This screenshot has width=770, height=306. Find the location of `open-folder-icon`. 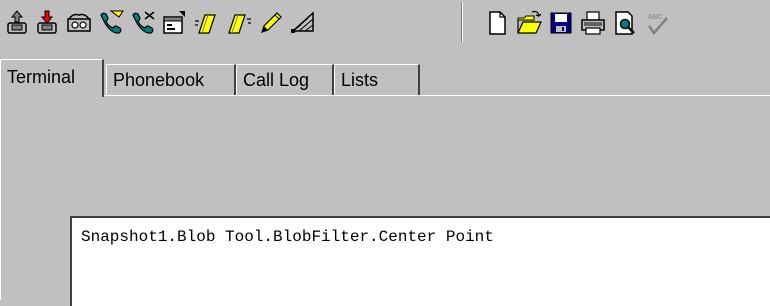

open-folder-icon is located at coordinates (529, 22).